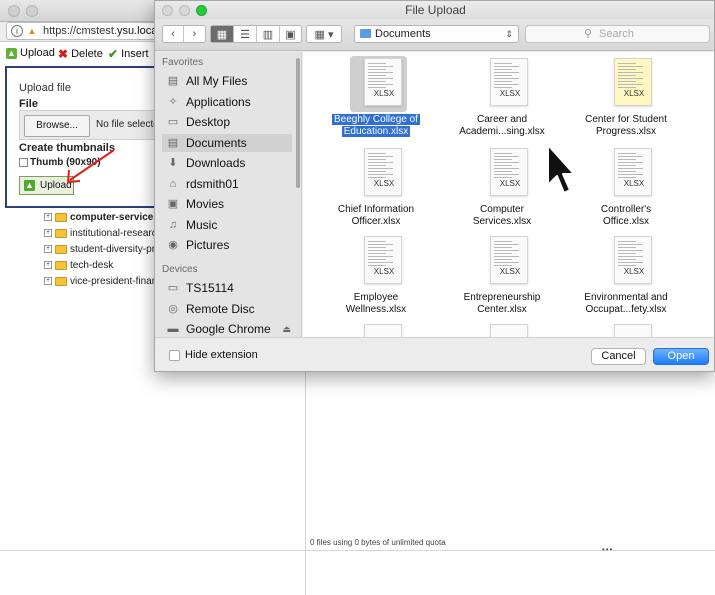  Describe the element at coordinates (17, 31) in the screenshot. I see `info-icon: i` at that location.